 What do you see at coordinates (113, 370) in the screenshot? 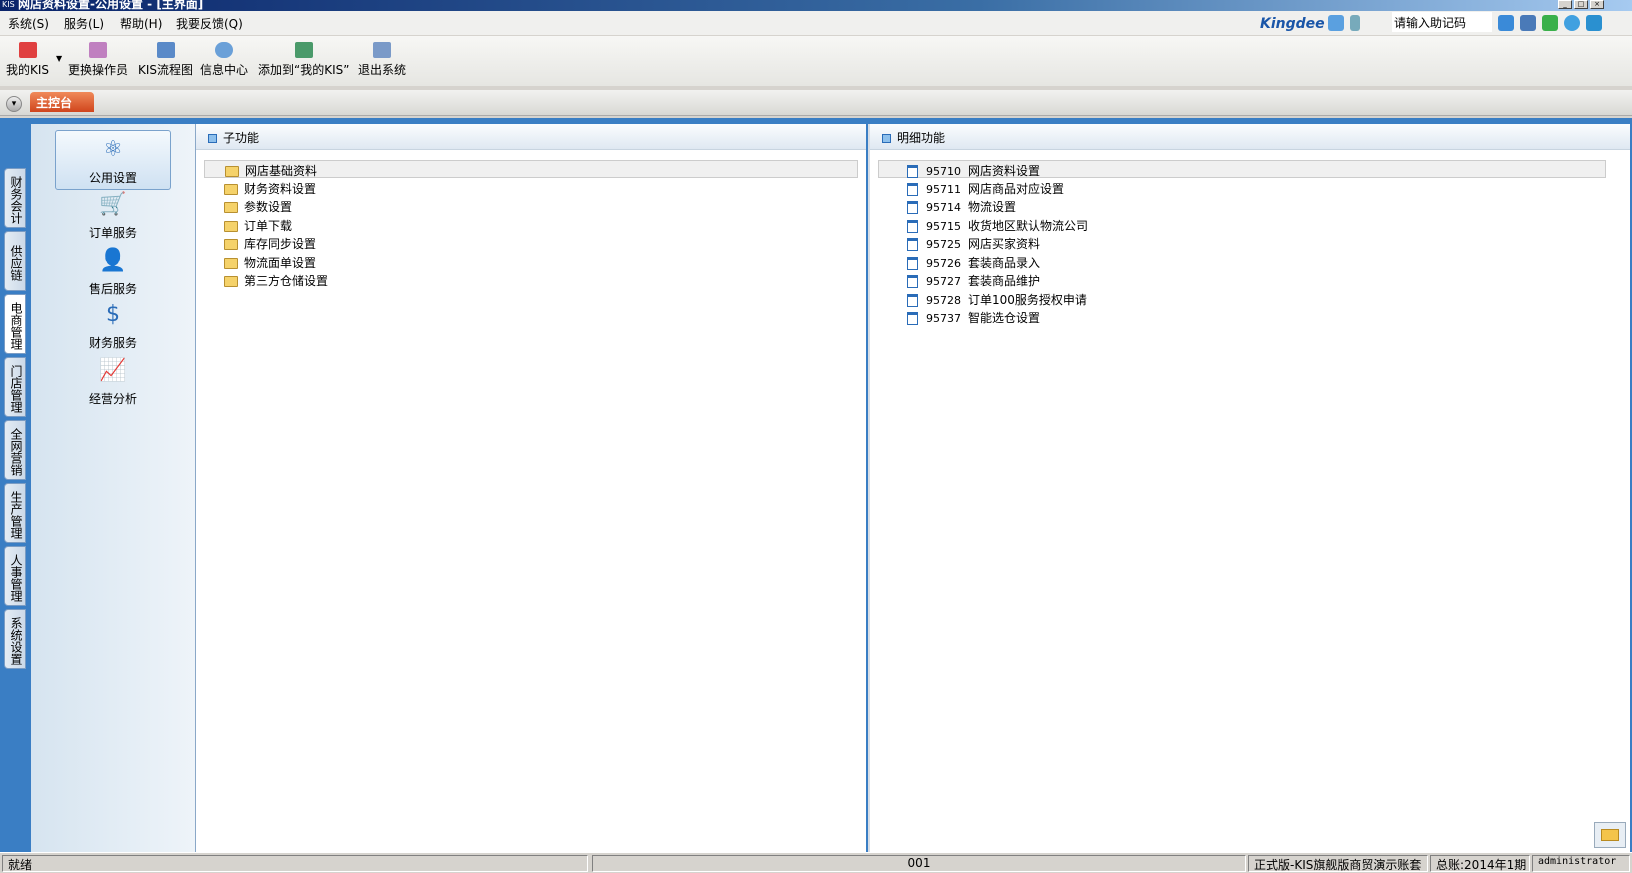
I see `chart-icon: 📈` at bounding box center [113, 370].